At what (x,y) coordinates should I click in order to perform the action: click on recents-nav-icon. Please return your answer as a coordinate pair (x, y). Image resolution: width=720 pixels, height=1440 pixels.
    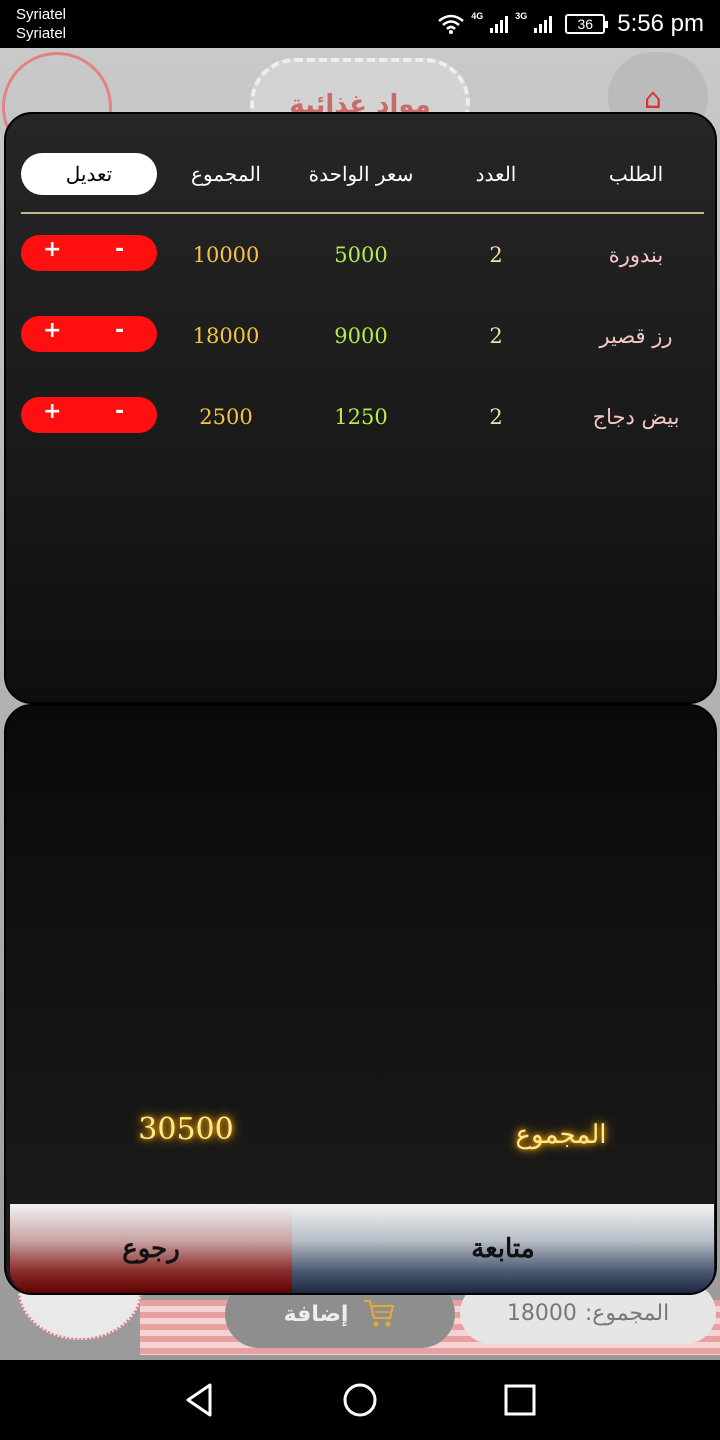
    Looking at the image, I should click on (520, 1400).